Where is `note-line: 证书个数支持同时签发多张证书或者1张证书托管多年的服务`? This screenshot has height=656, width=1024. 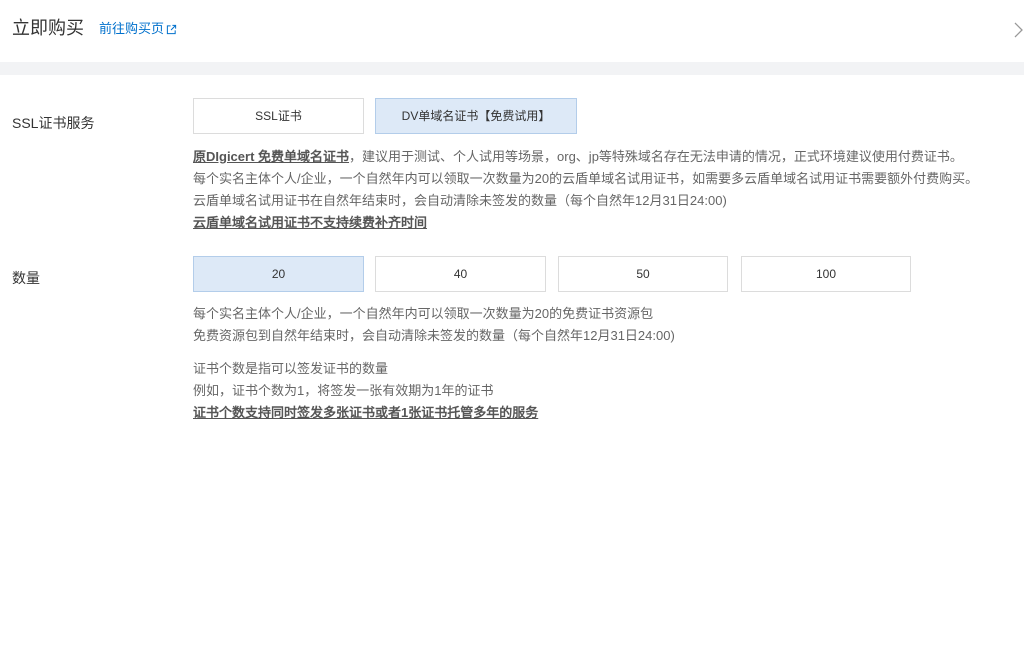 note-line: 证书个数支持同时签发多张证书或者1张证书托管多年的服务 is located at coordinates (606, 413).